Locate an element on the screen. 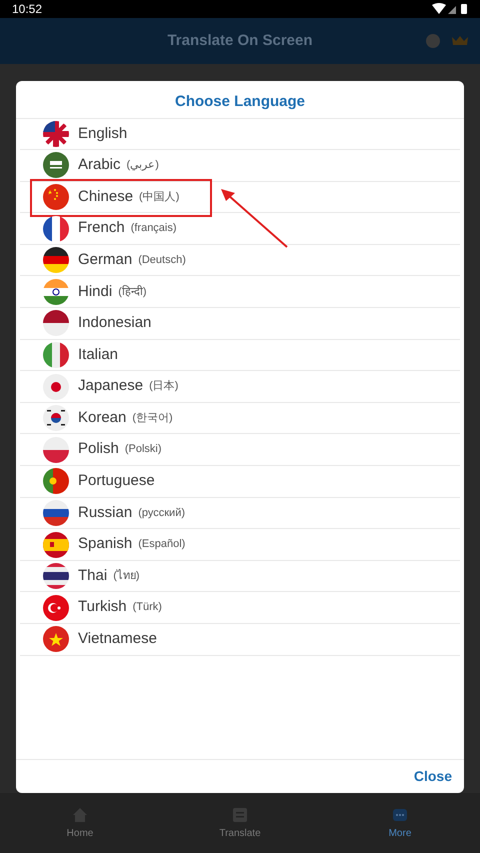 The image size is (480, 853). app-title: Translate On Screen is located at coordinates (240, 40).